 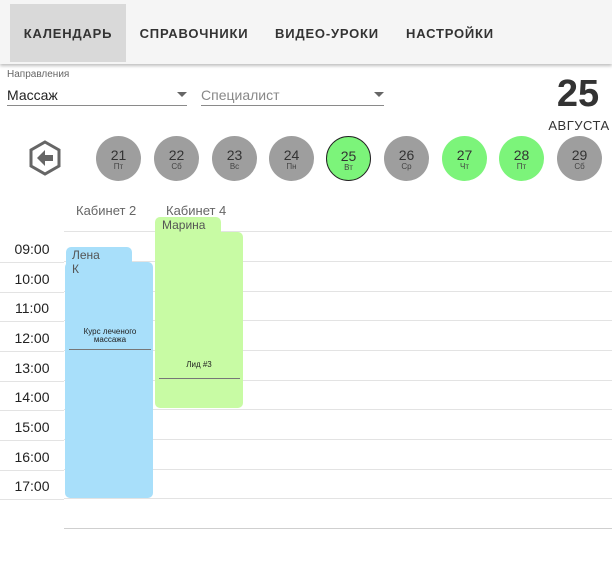 What do you see at coordinates (32, 308) in the screenshot?
I see `time-label: 11:00` at bounding box center [32, 308].